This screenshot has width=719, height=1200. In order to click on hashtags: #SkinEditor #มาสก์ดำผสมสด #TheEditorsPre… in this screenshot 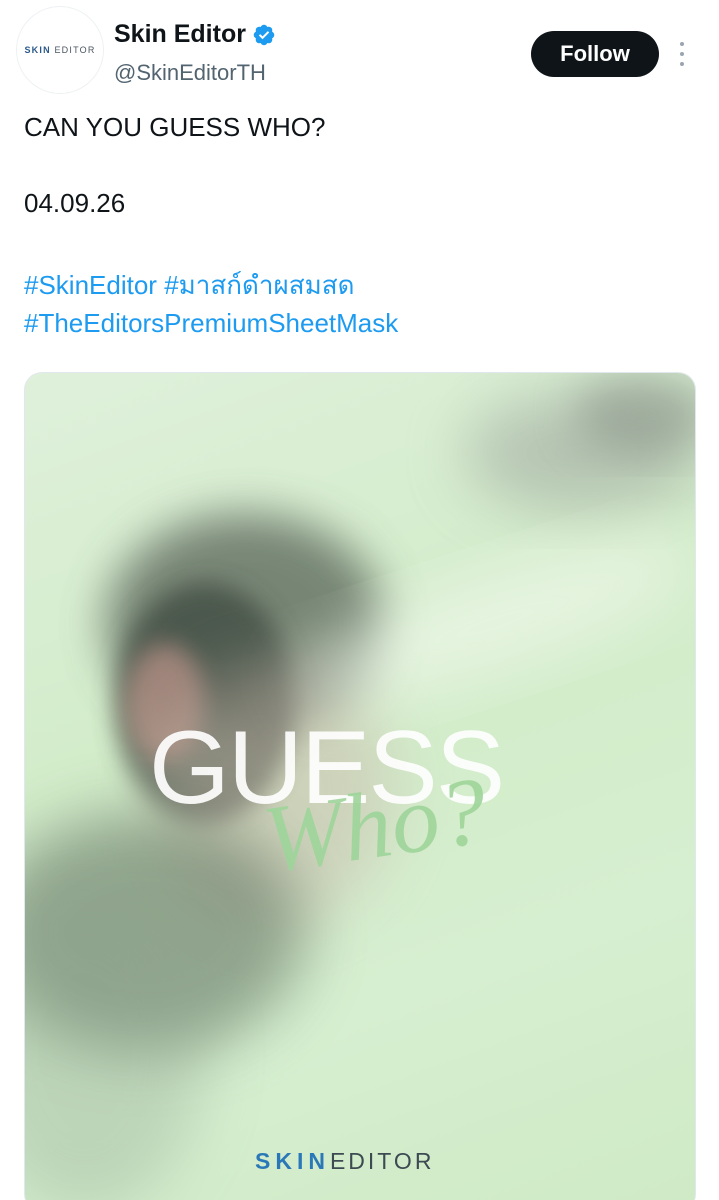, I will do `click(211, 304)`.